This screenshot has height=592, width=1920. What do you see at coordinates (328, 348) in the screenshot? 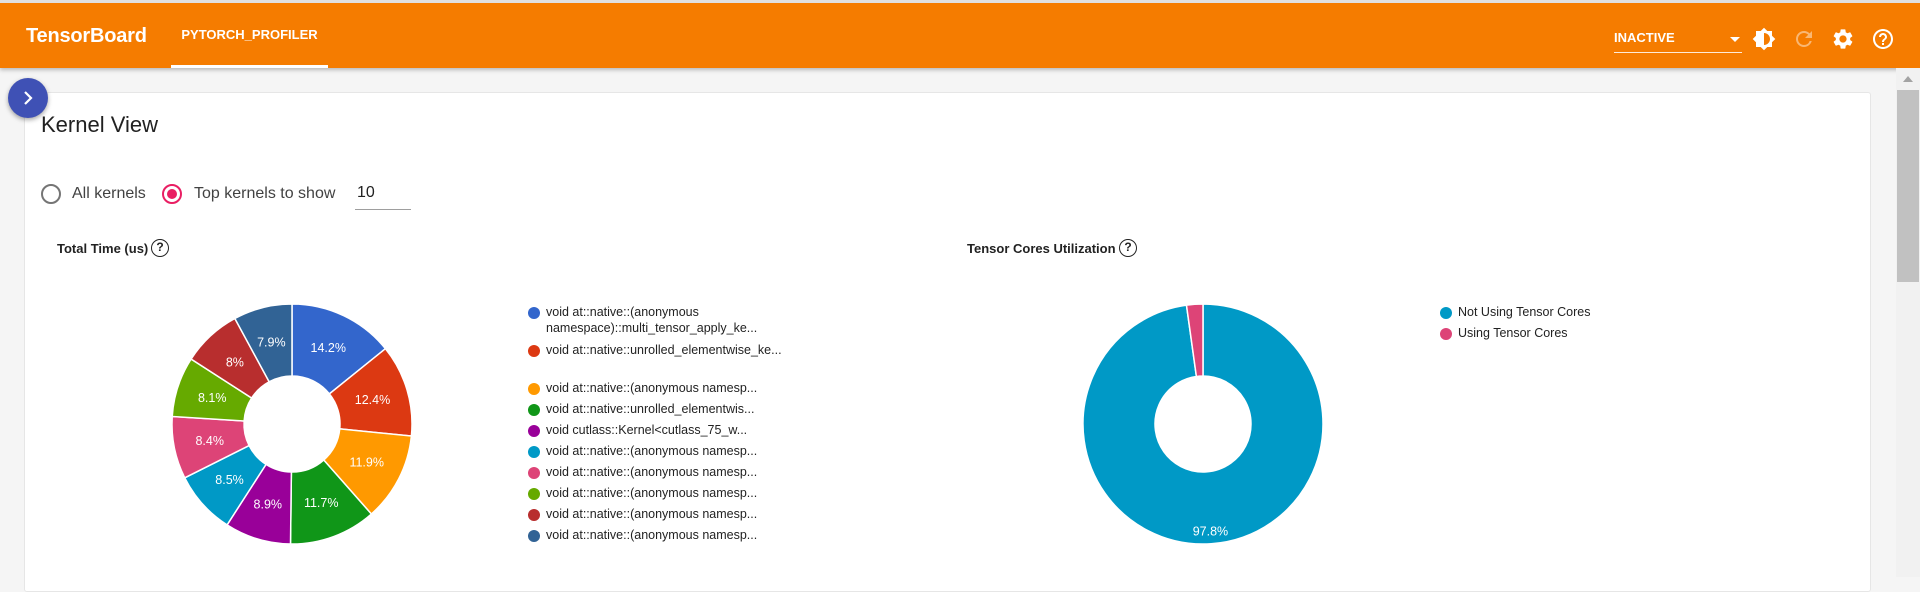
I see `slice-label: 14.2%` at bounding box center [328, 348].